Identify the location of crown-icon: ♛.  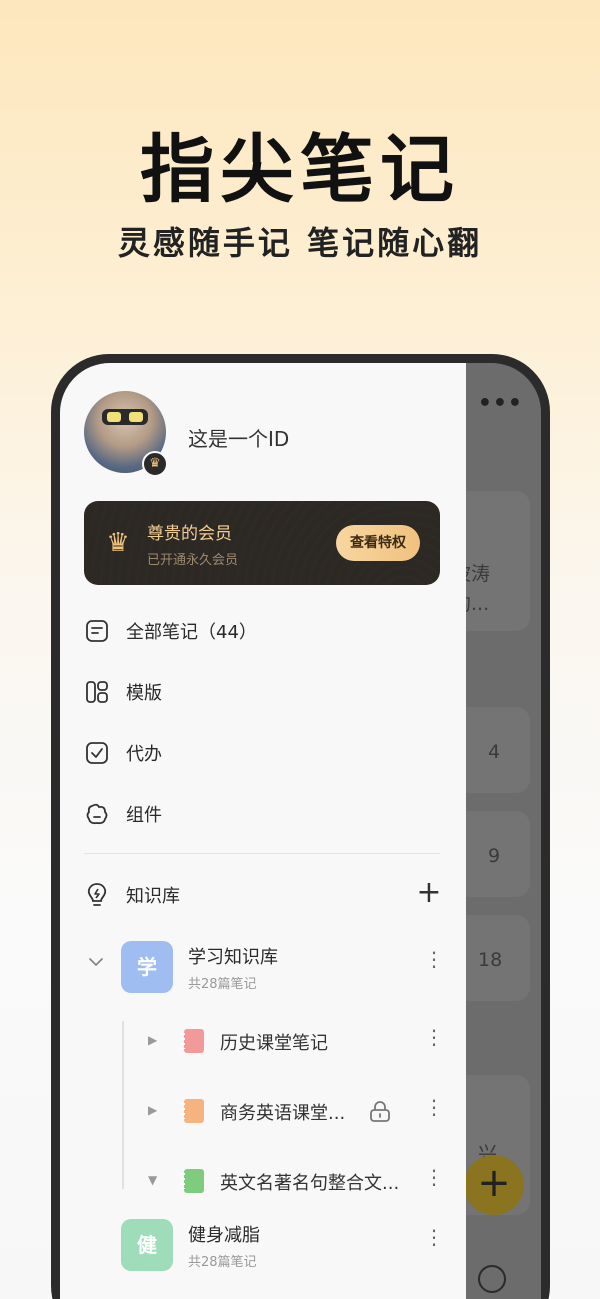
(118, 543).